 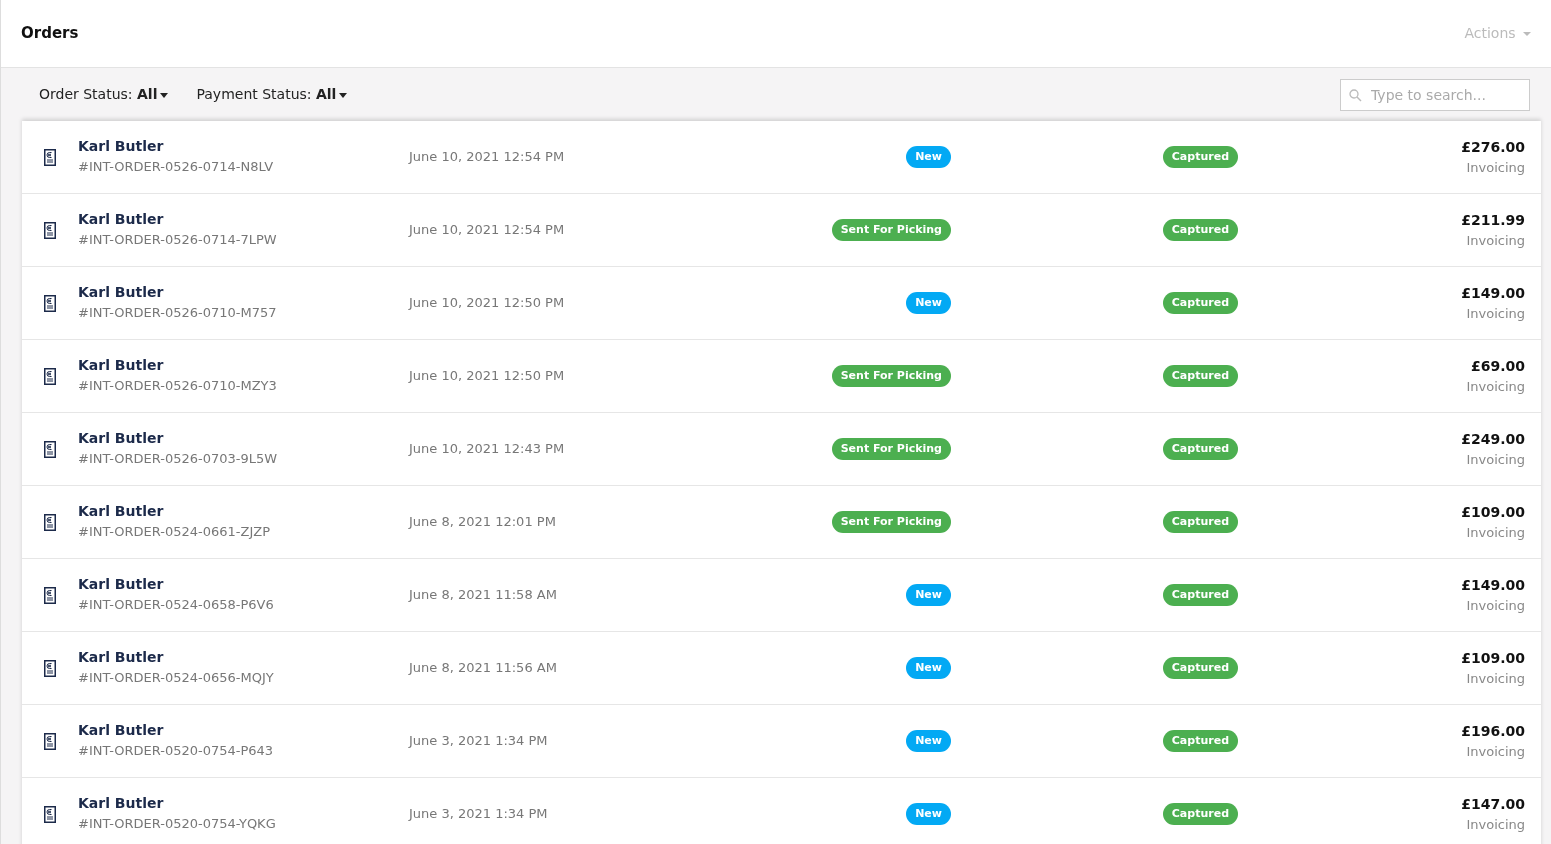 What do you see at coordinates (174, 532) in the screenshot?
I see `order-number: #INT-ORDER-0524-0661-ZJZP` at bounding box center [174, 532].